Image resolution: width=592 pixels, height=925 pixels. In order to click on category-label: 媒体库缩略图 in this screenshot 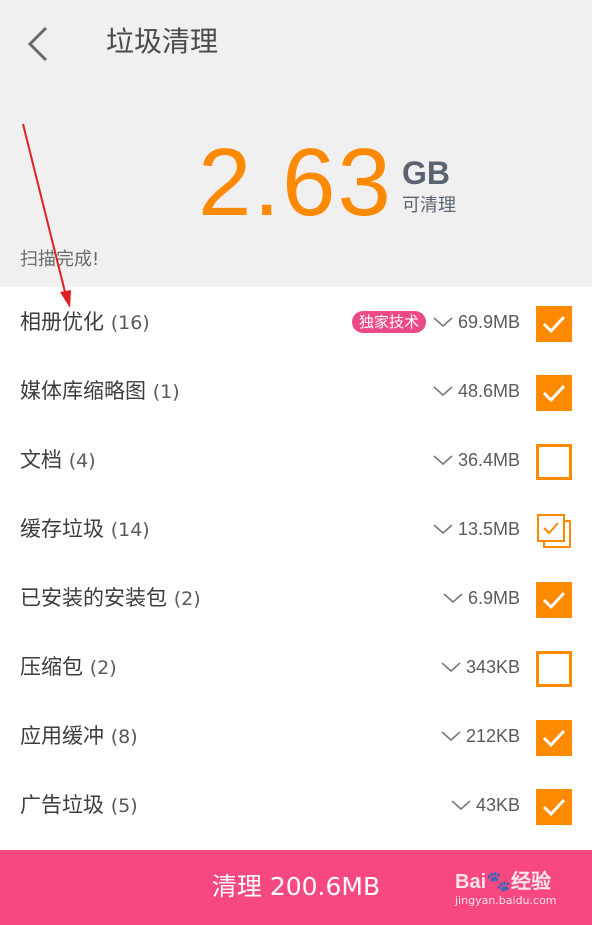, I will do `click(83, 391)`.